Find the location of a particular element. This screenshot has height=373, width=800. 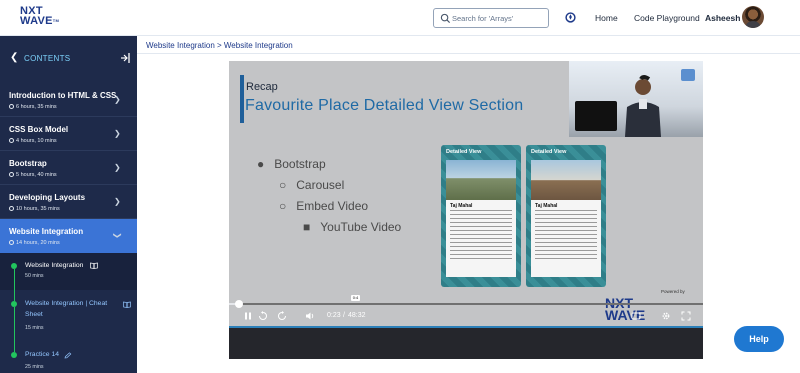

nxtwave-logo: NXT WAVETM is located at coordinates (40, 18).